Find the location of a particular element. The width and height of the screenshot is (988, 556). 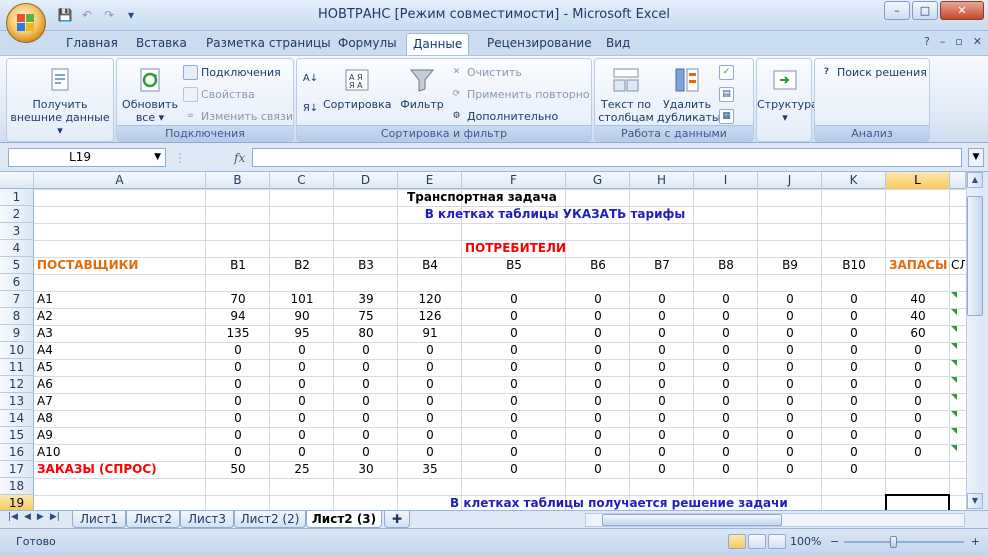

horizontal-scroll-thumb is located at coordinates (692, 520).